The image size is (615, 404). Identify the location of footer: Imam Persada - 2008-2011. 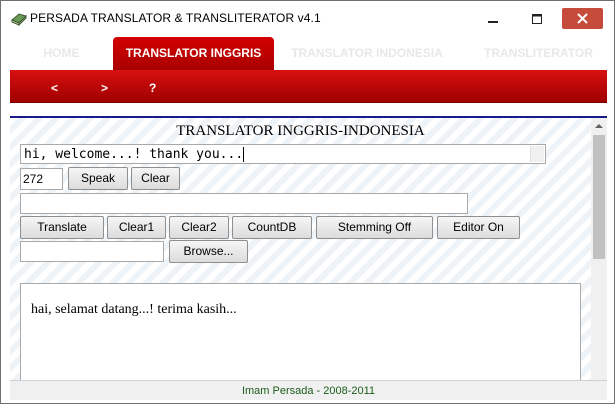
(308, 390).